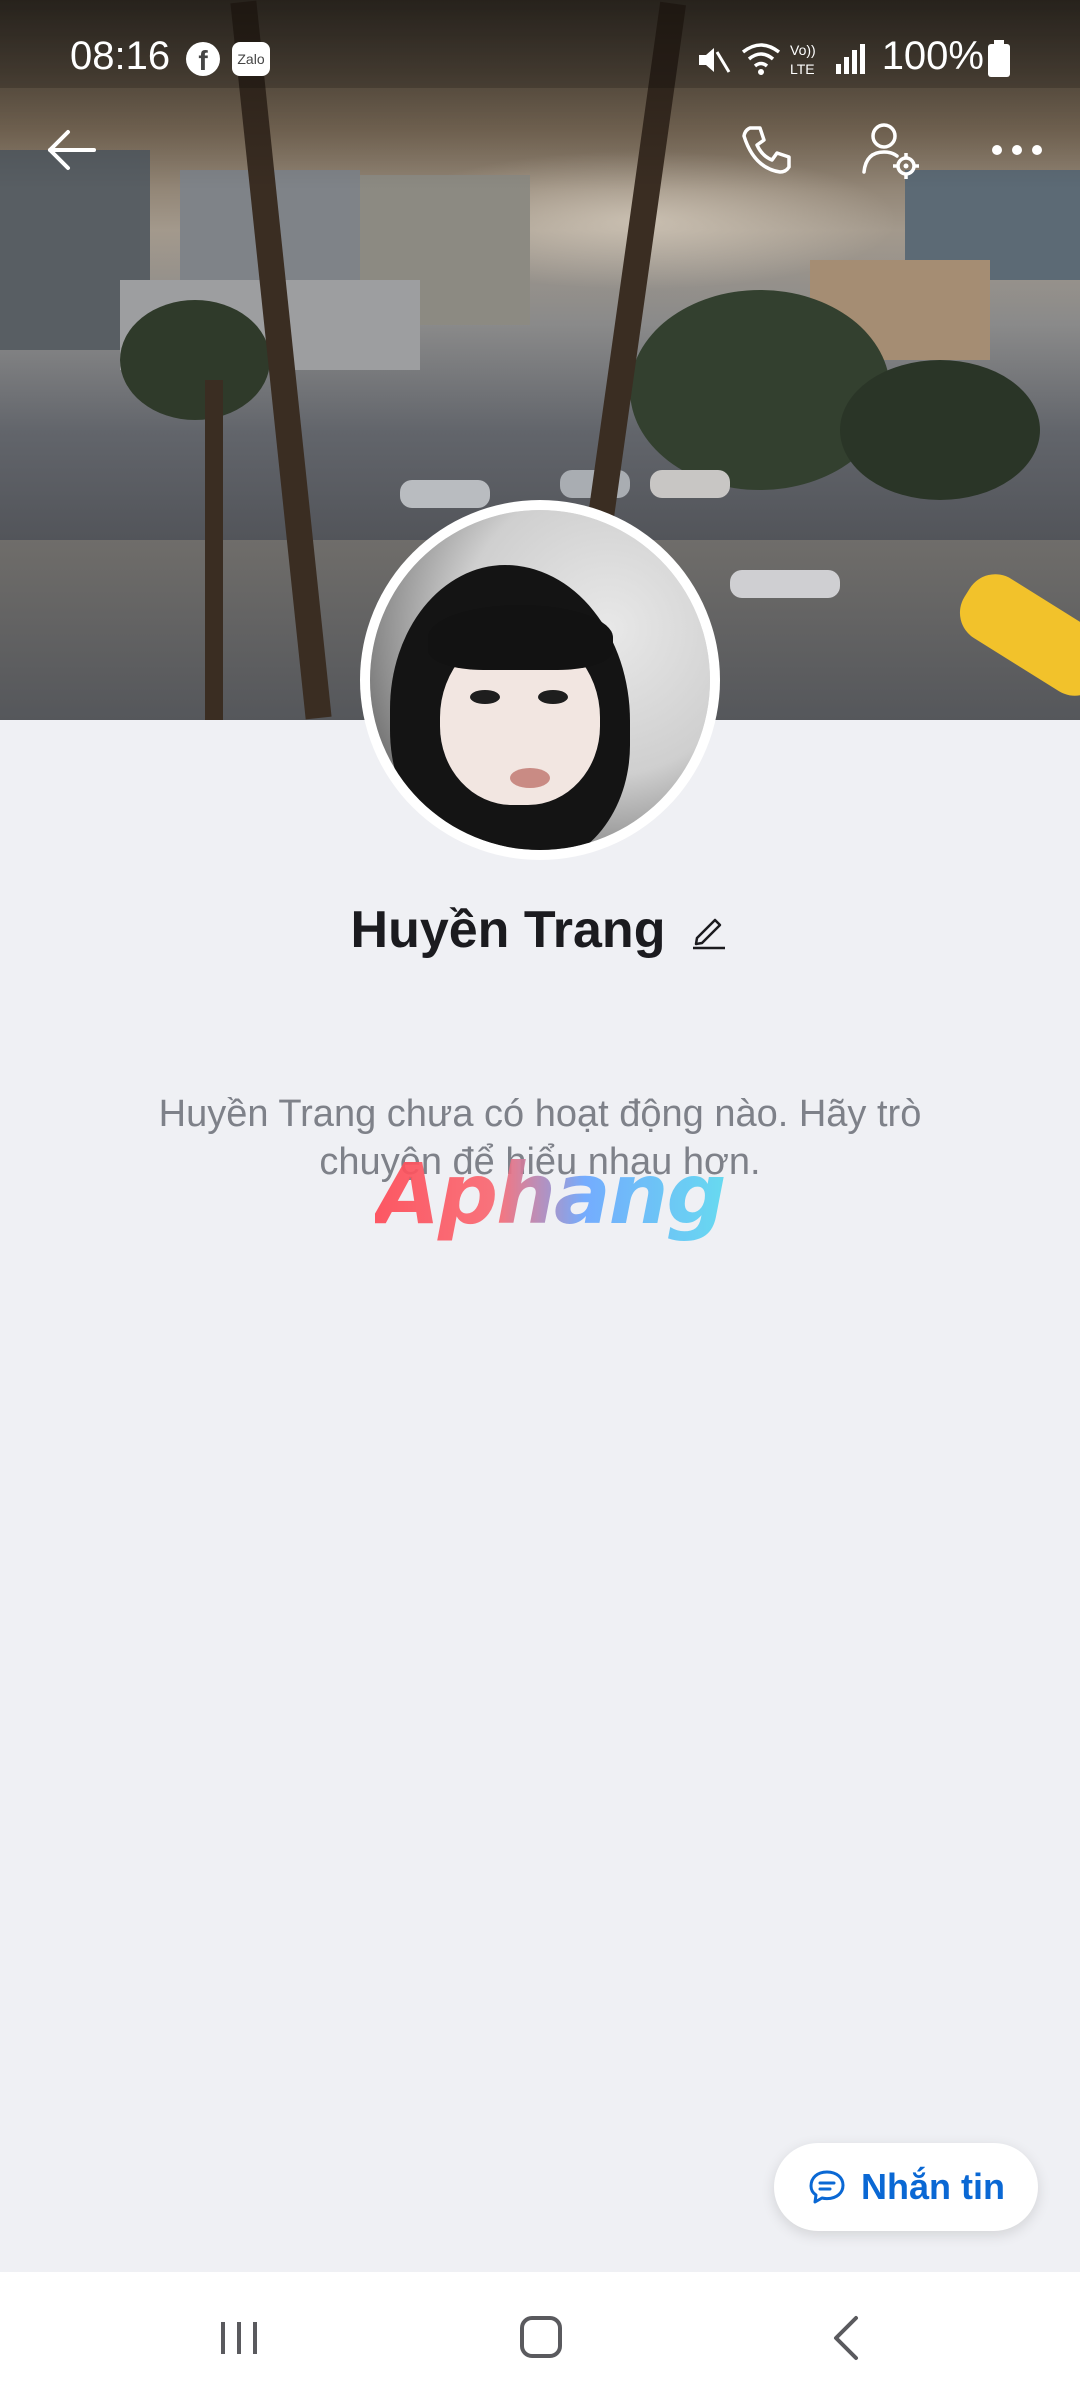 This screenshot has height=2400, width=1080. What do you see at coordinates (802, 69) in the screenshot?
I see `svg-text: LTE` at bounding box center [802, 69].